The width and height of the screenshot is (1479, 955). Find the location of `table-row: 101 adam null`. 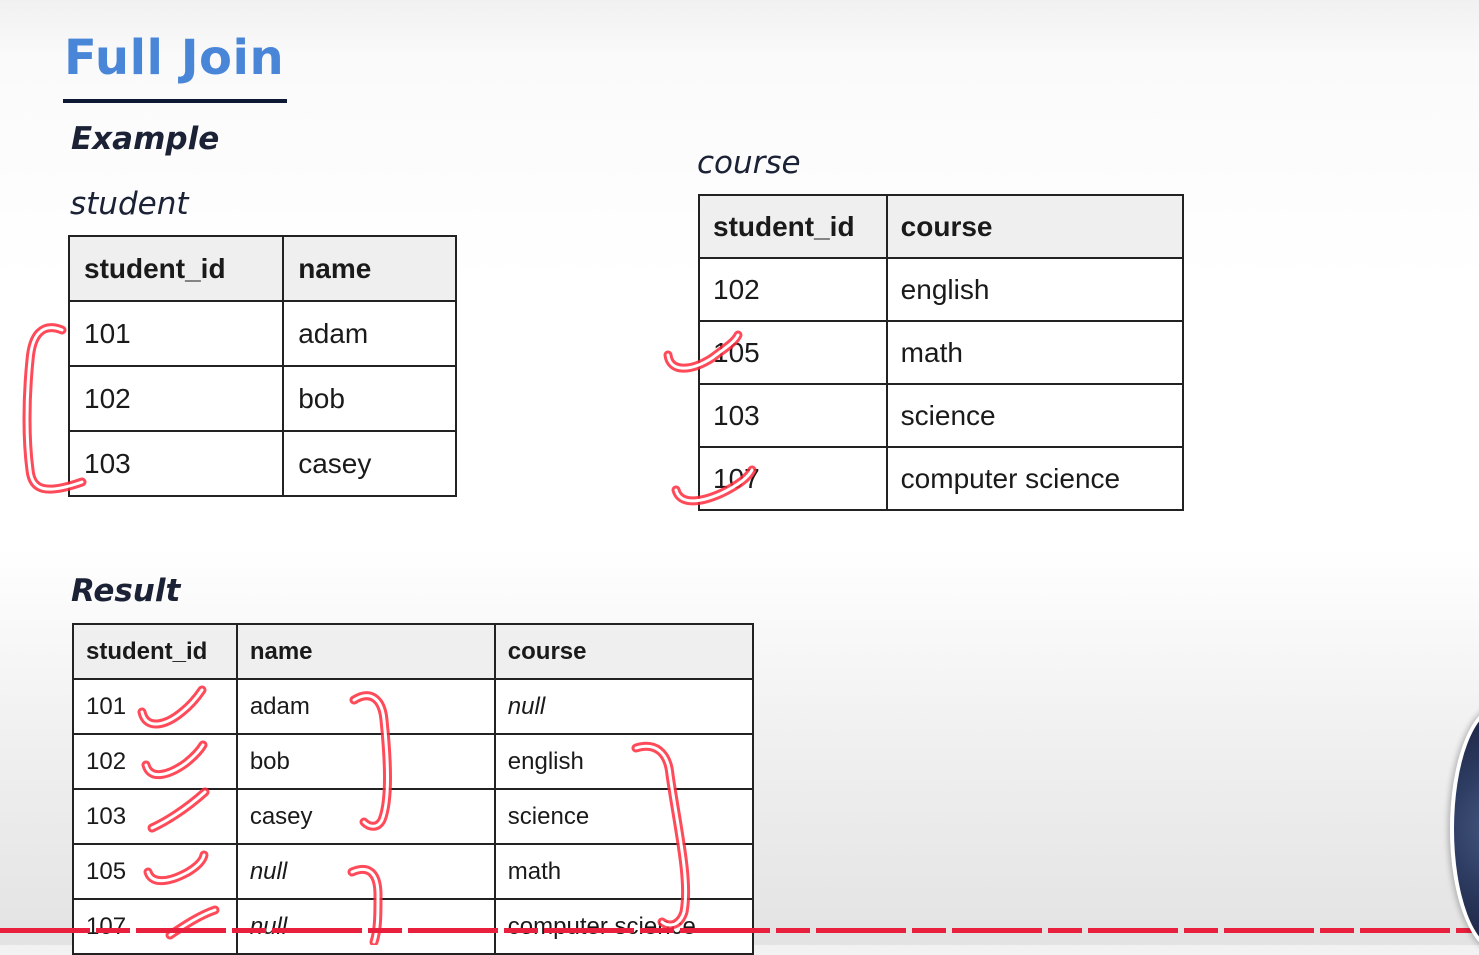

table-row: 101 adam null is located at coordinates (413, 706).